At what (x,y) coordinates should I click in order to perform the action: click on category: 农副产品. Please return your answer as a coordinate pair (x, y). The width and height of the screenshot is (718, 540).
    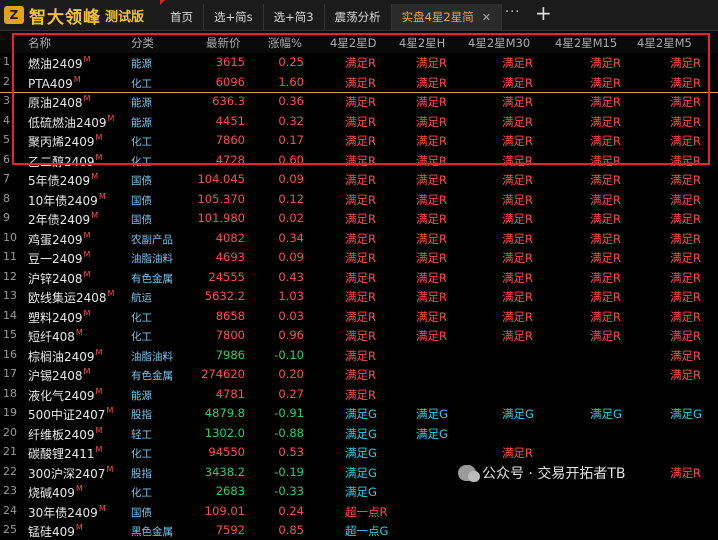
    Looking at the image, I should click on (152, 239).